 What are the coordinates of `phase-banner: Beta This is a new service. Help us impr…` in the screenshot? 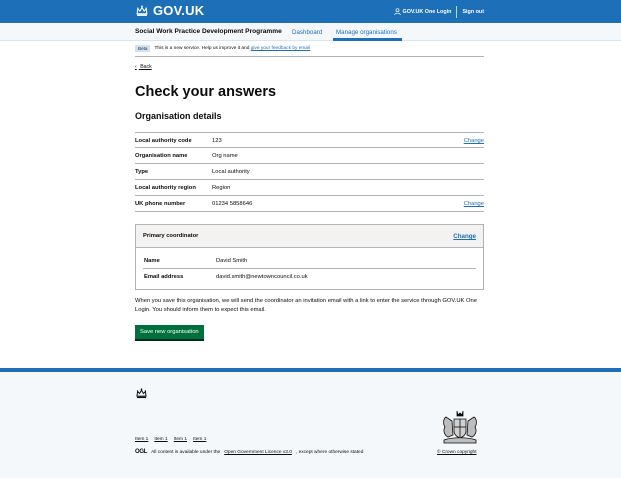 It's located at (309, 51).